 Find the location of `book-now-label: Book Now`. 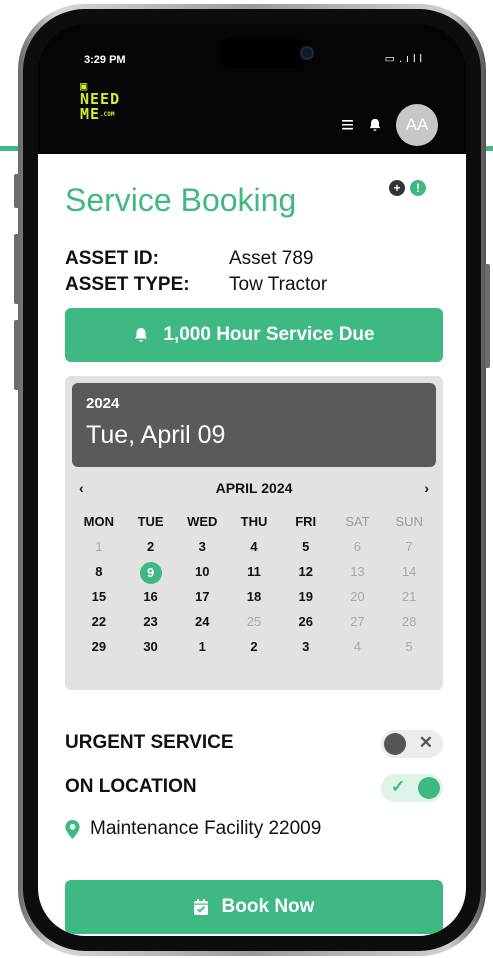

book-now-label: Book Now is located at coordinates (268, 906).